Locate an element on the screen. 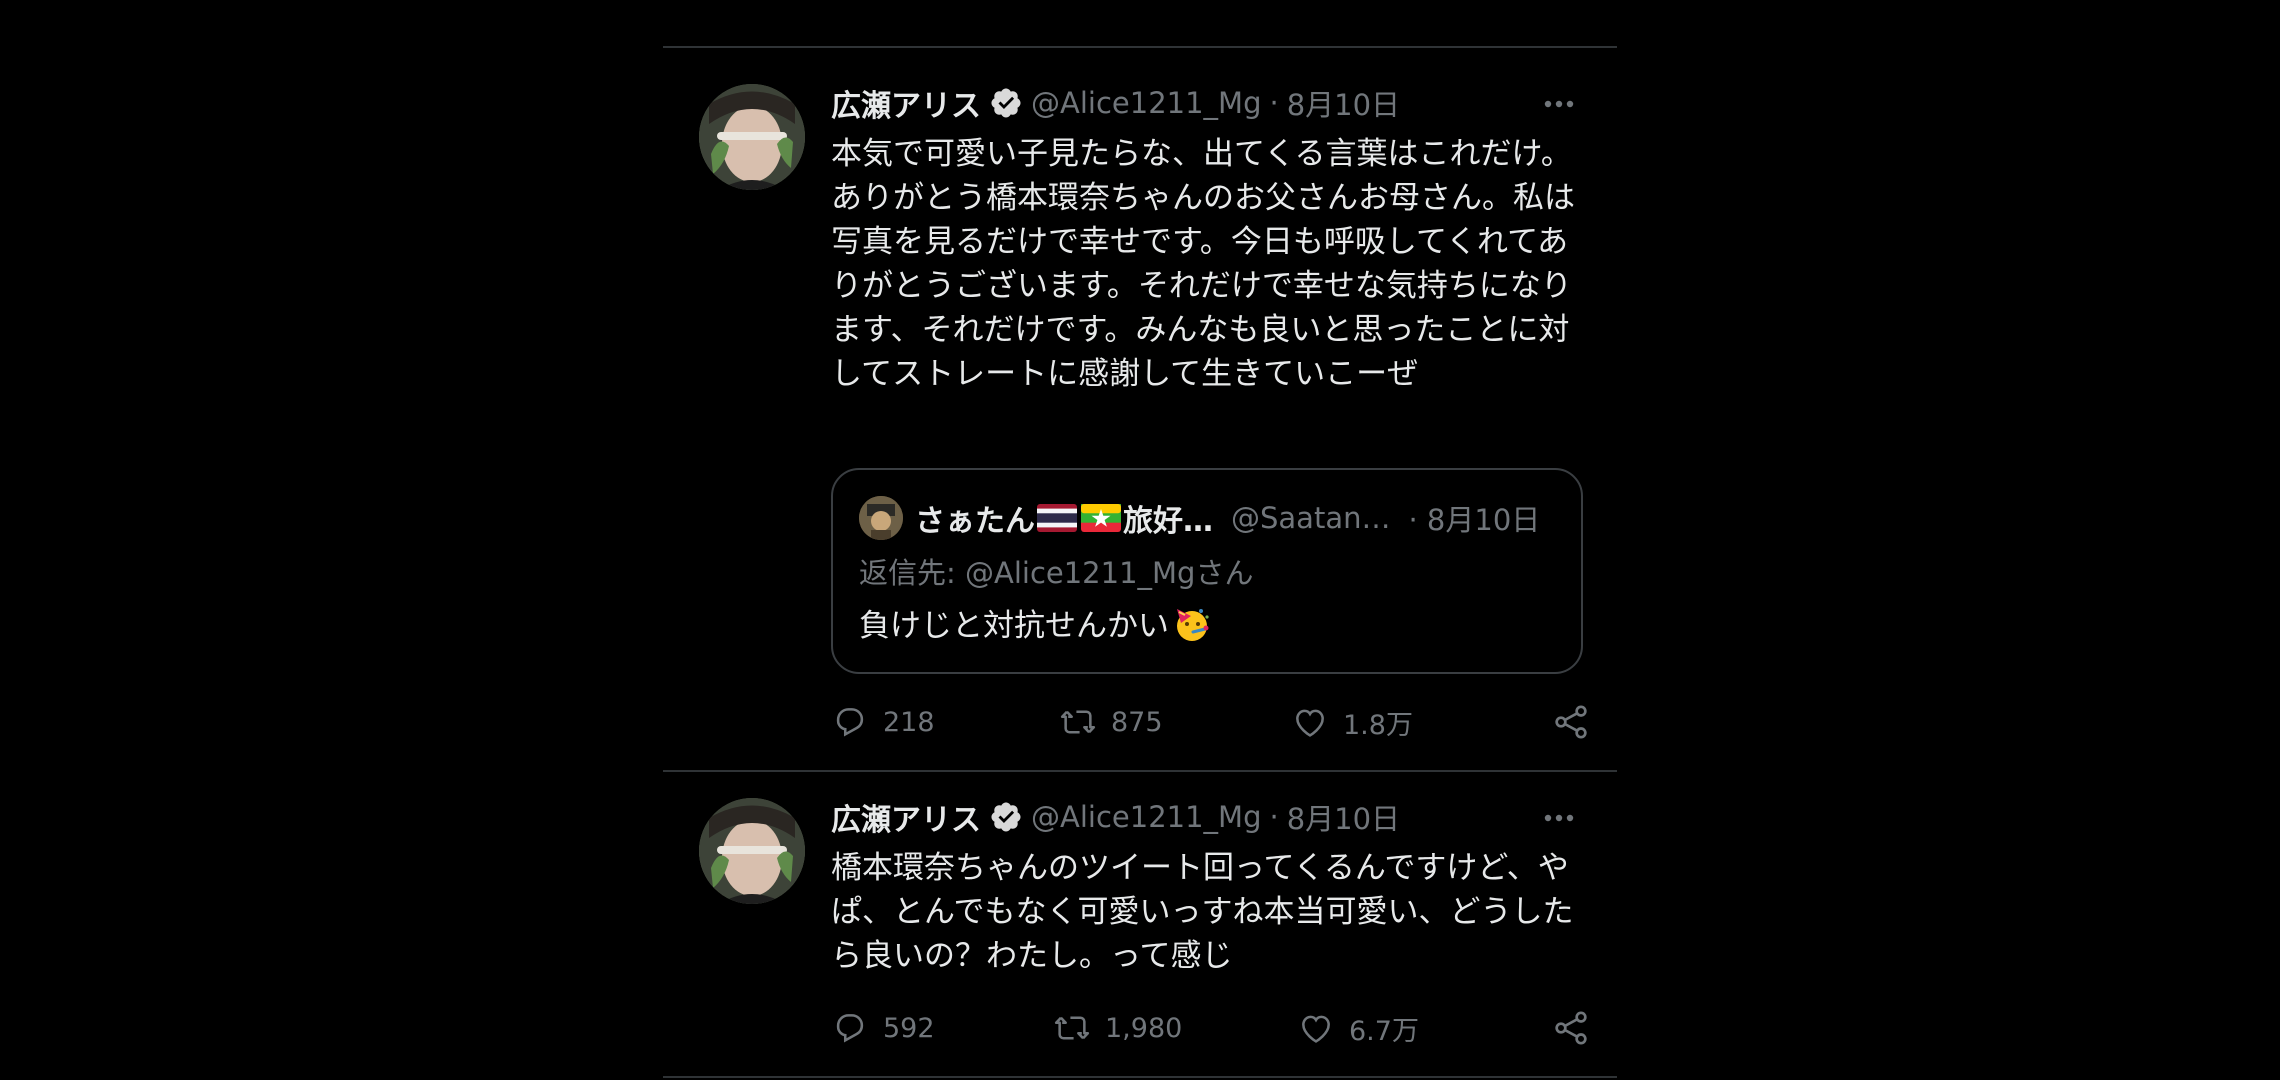 The height and width of the screenshot is (1080, 2280). reply-button: 218 is located at coordinates (883, 722).